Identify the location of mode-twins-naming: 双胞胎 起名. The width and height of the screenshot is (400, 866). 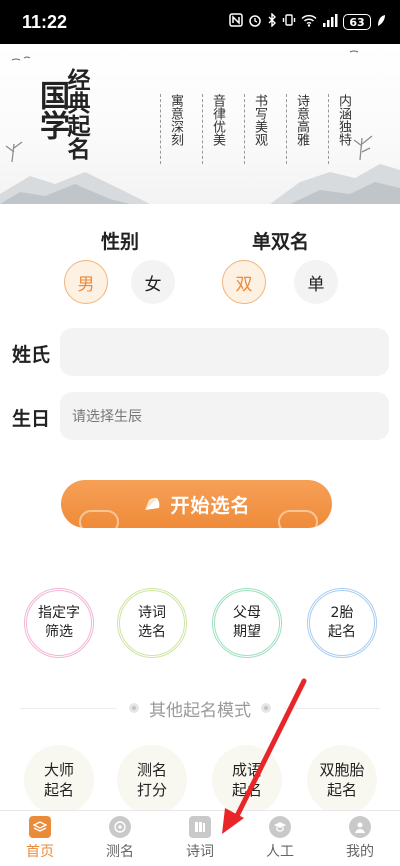
(342, 780).